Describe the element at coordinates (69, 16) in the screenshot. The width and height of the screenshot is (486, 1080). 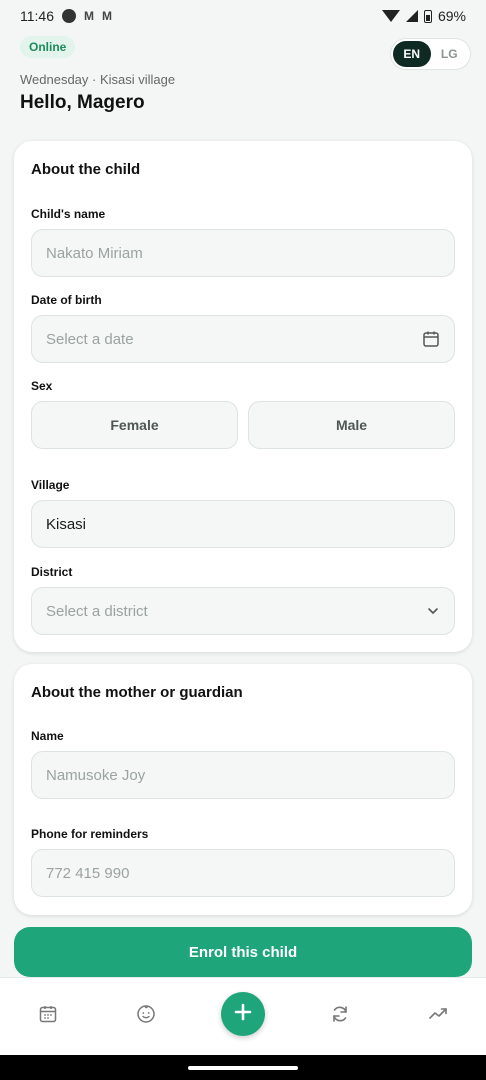
I see `notification-dot-icon` at that location.